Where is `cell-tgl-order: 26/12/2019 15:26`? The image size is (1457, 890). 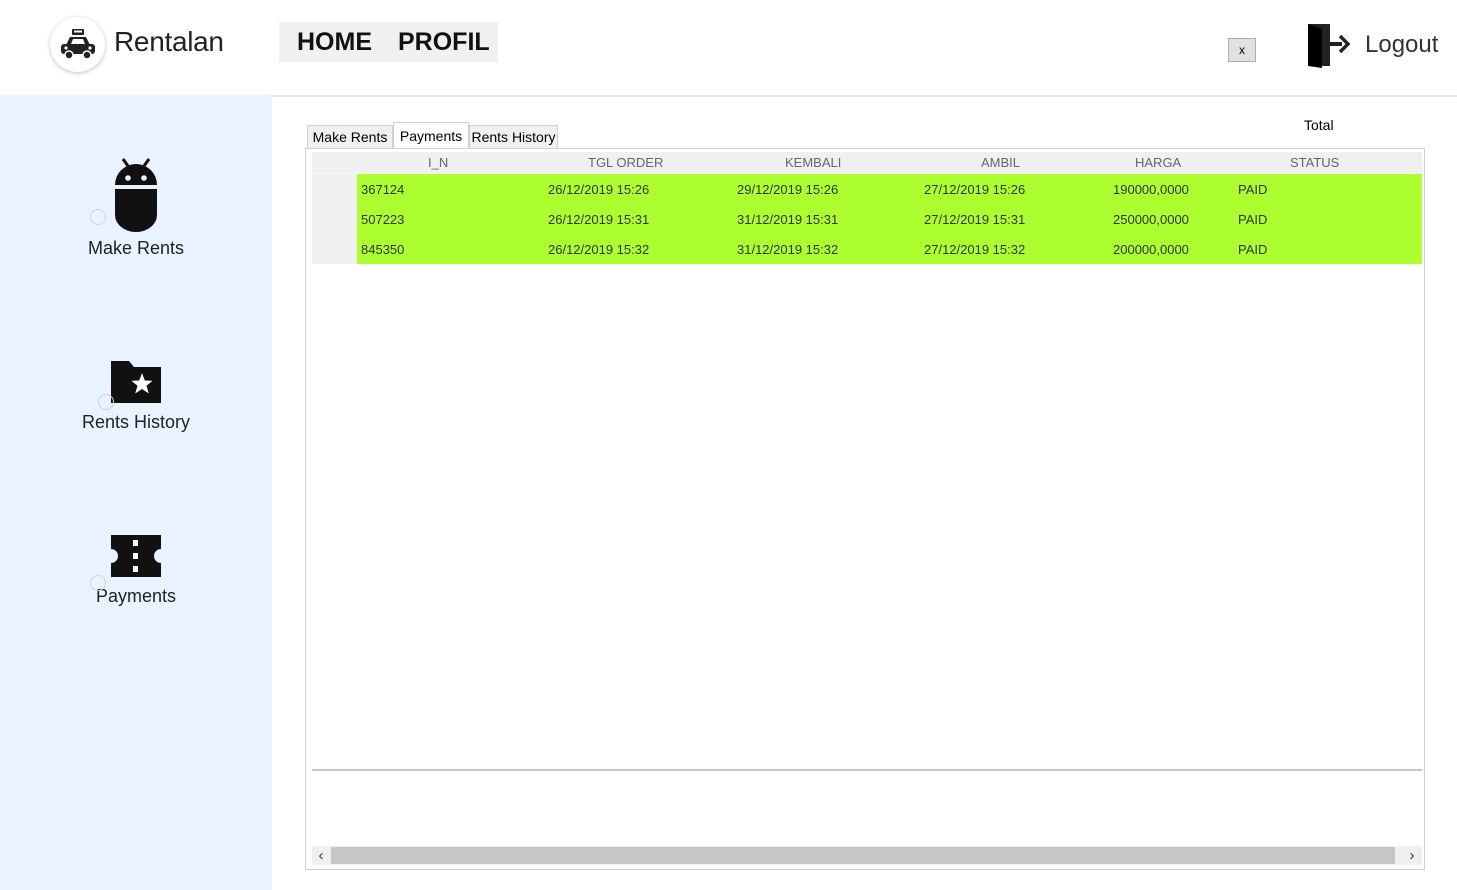
cell-tgl-order: 26/12/2019 15:26 is located at coordinates (599, 189).